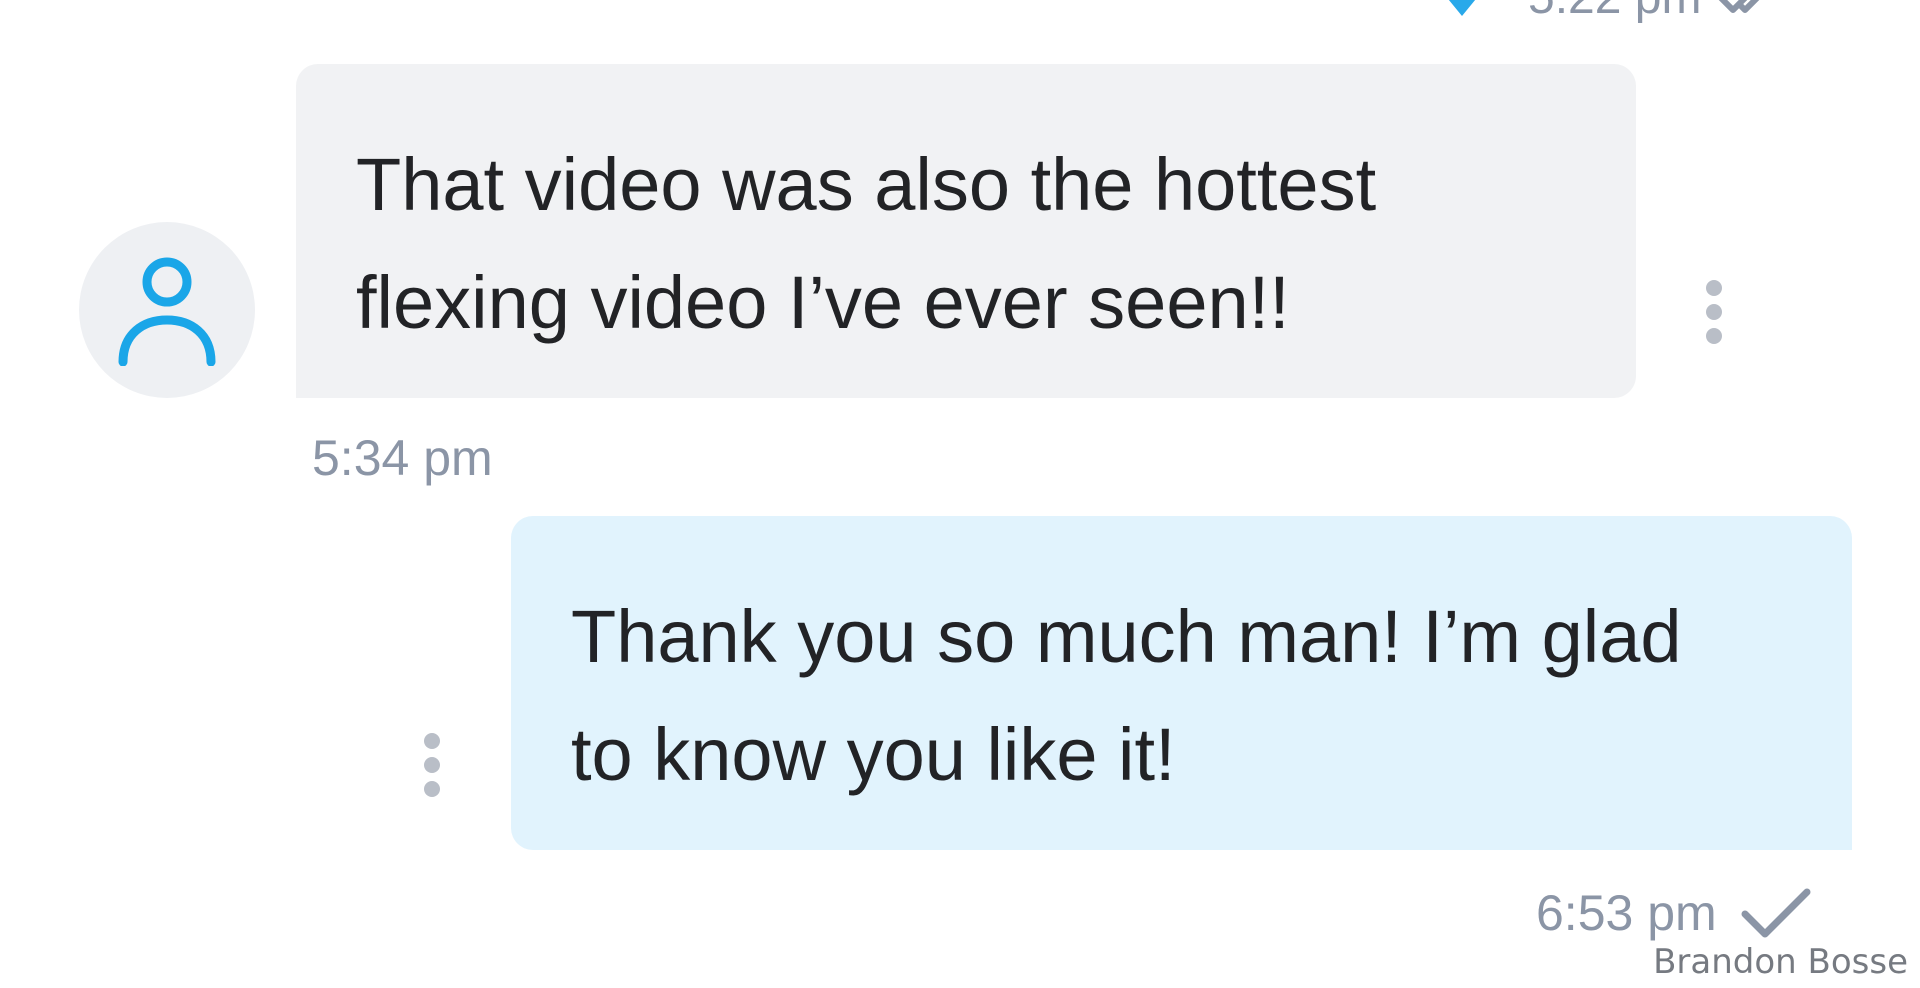 Image resolution: width=1920 pixels, height=988 pixels. I want to click on double-check-icon, so click(1739, 6).